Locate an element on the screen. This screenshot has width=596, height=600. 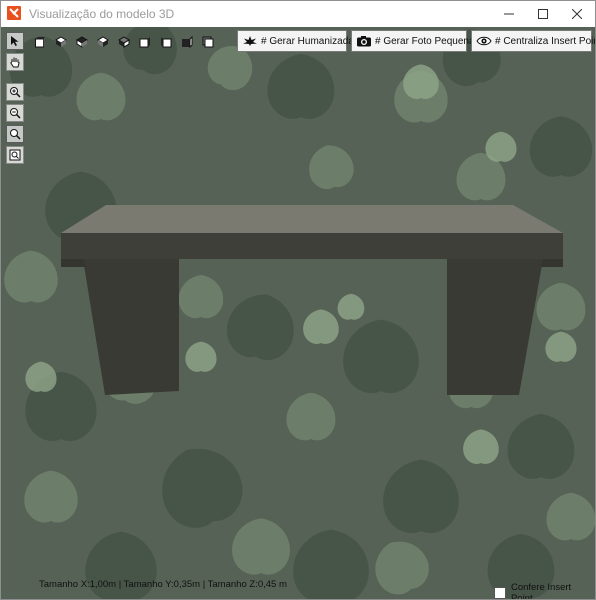
close-icon is located at coordinates (577, 14).